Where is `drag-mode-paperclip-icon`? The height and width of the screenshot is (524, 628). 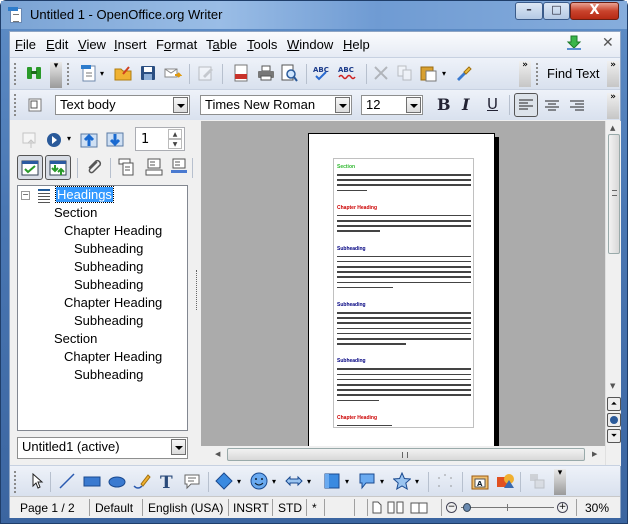
drag-mode-paperclip-icon is located at coordinates (94, 167).